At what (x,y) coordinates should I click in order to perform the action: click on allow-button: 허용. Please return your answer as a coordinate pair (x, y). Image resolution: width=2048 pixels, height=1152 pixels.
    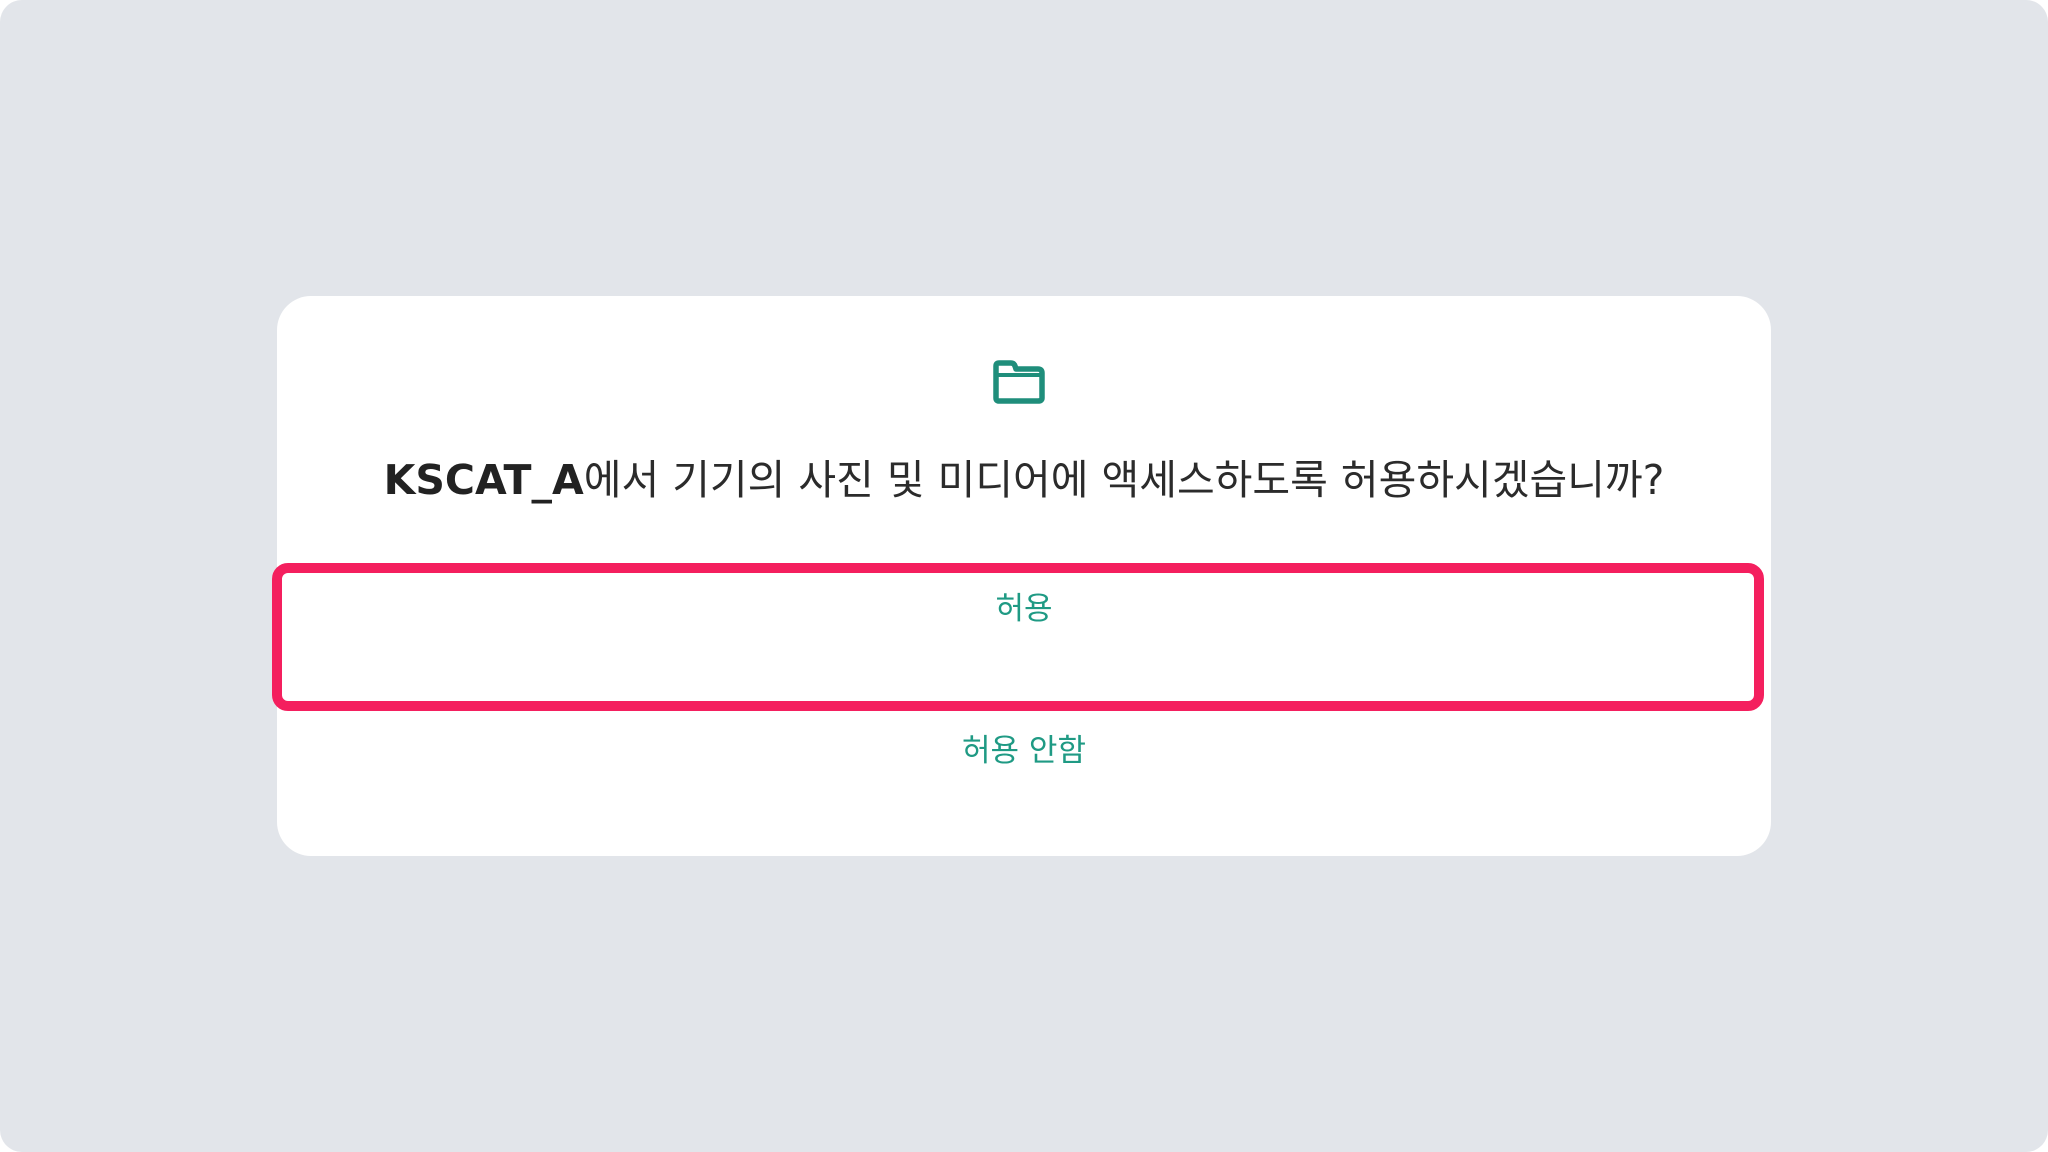
    Looking at the image, I should click on (1024, 609).